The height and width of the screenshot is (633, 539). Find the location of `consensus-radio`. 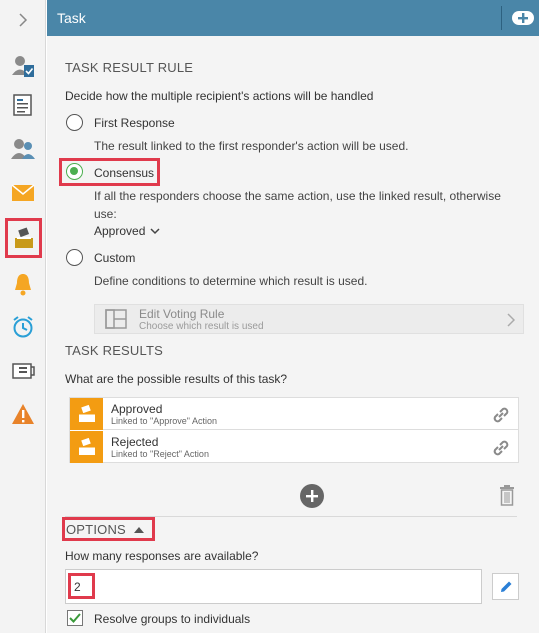

consensus-radio is located at coordinates (74, 171).